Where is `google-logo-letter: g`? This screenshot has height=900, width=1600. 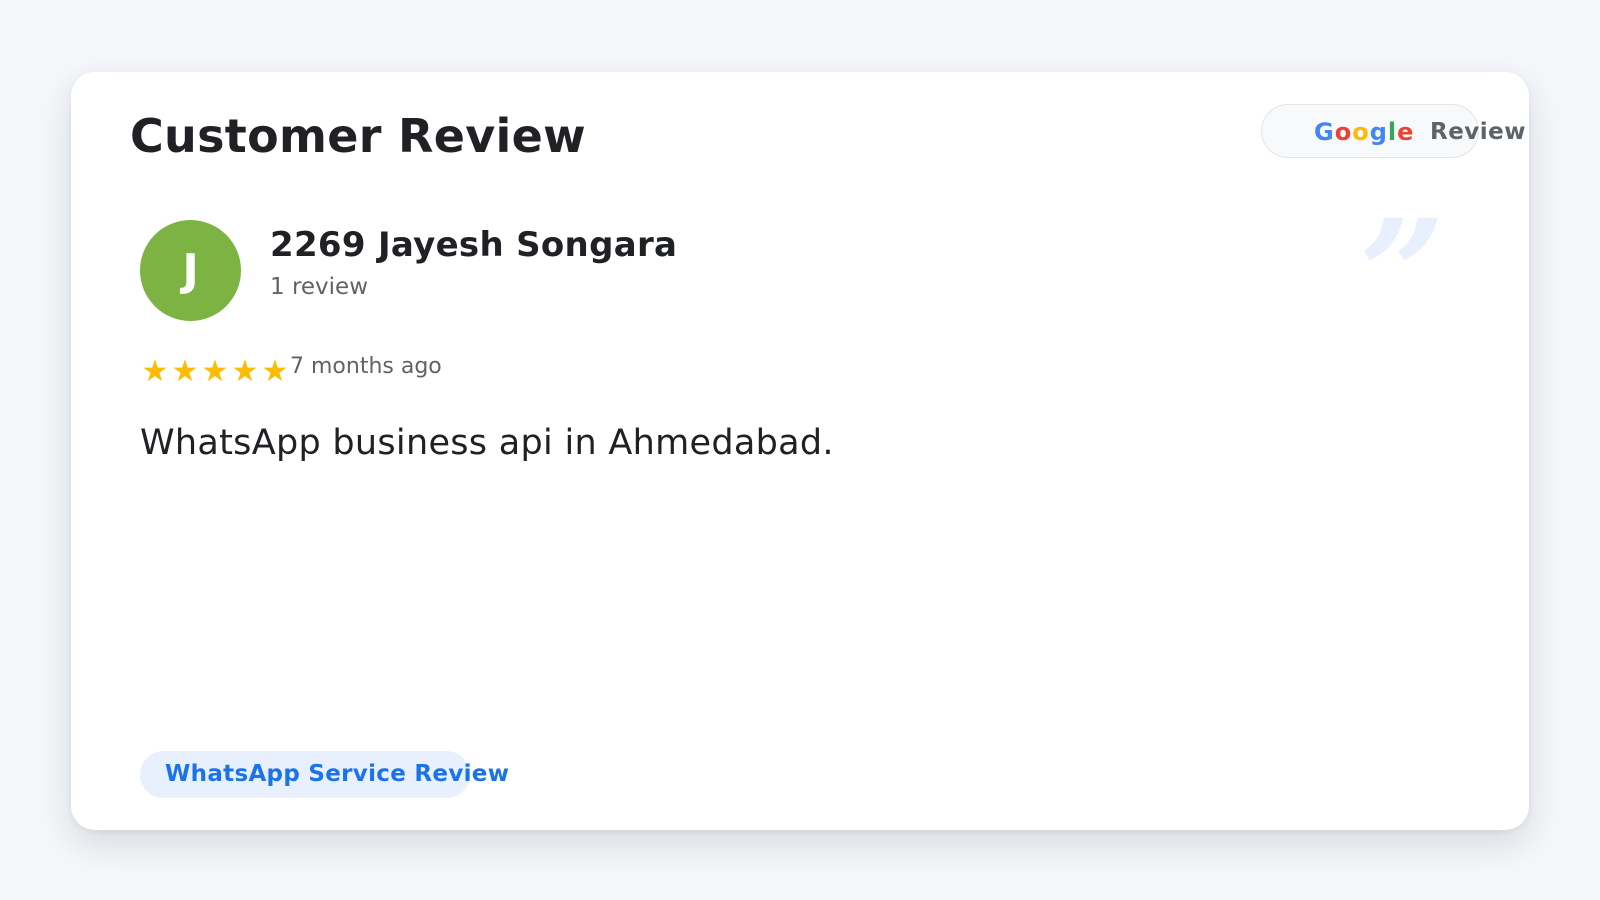 google-logo-letter: g is located at coordinates (1378, 132).